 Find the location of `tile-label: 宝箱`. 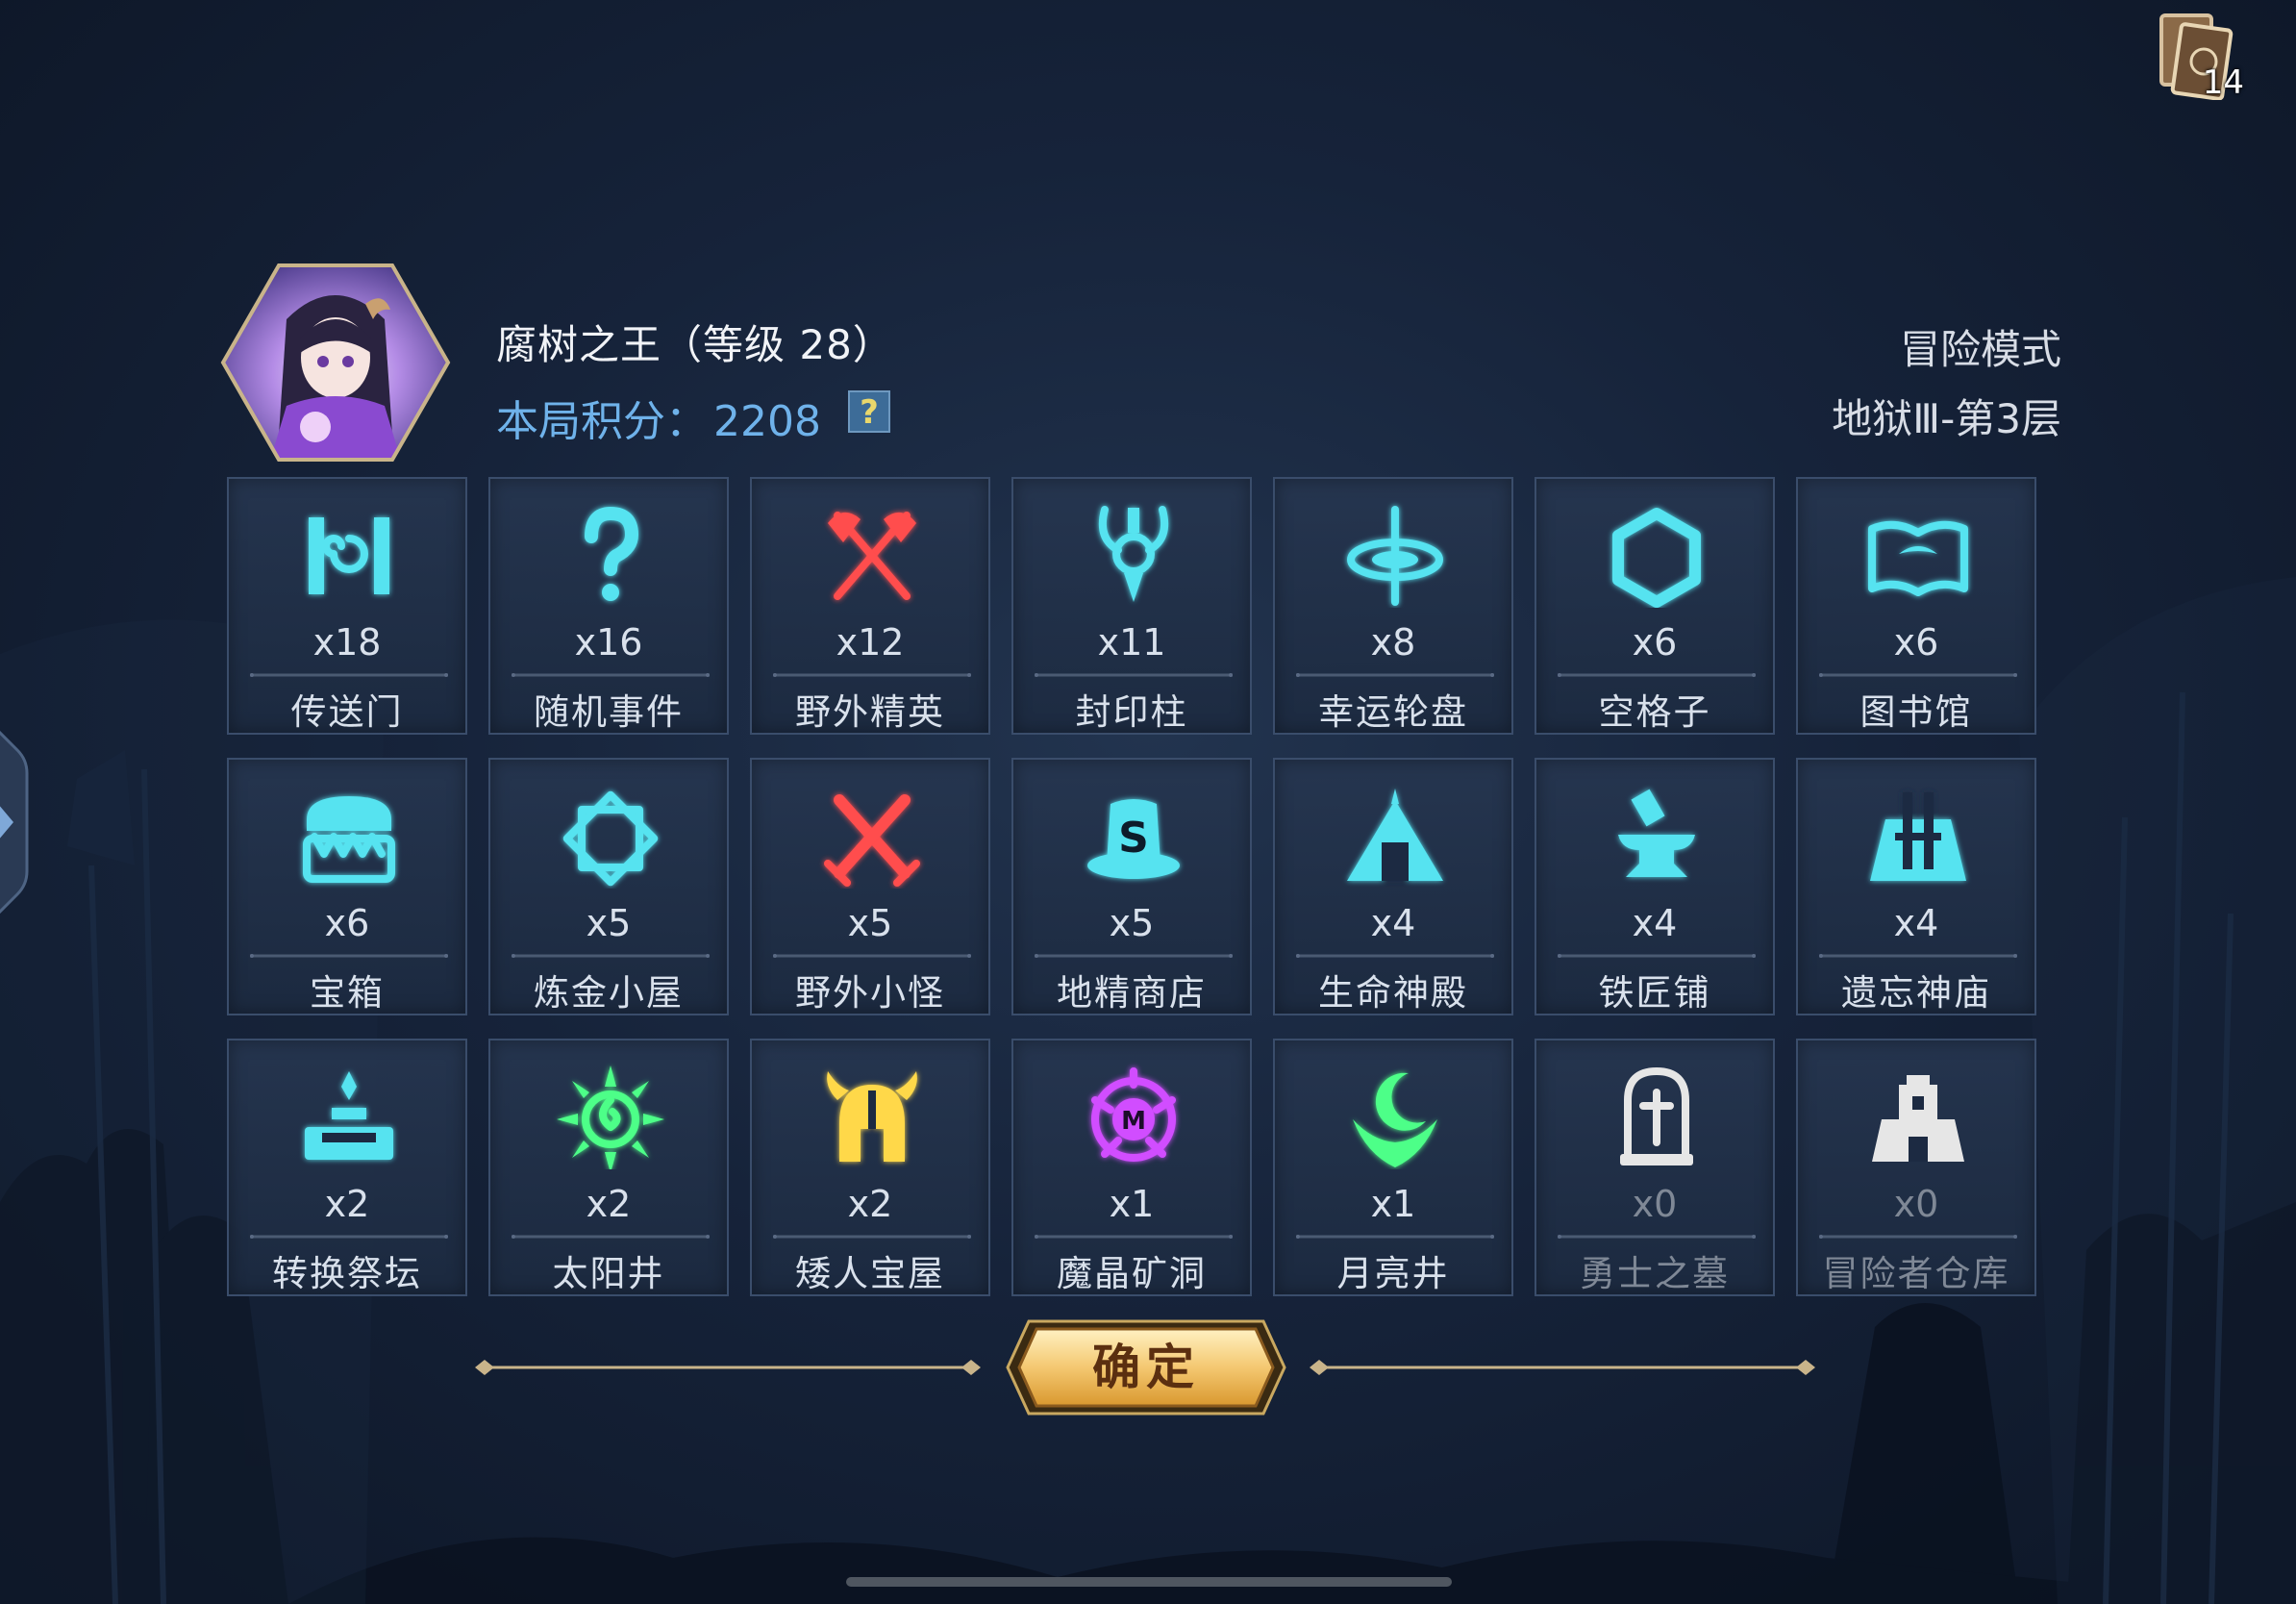

tile-label: 宝箱 is located at coordinates (347, 993).